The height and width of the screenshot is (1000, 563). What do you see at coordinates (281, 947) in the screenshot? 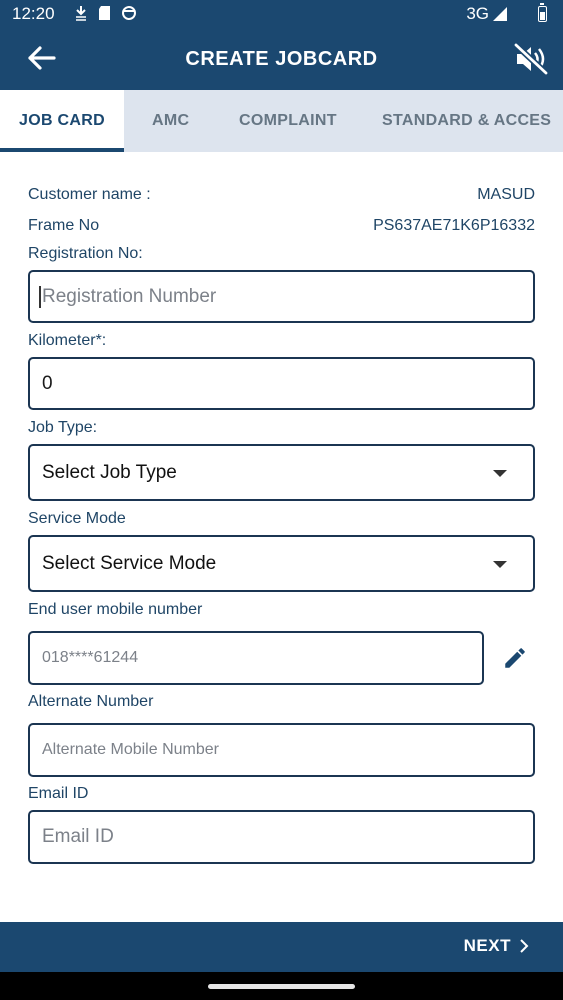
I see `bottom-action-bar: NEXT` at bounding box center [281, 947].